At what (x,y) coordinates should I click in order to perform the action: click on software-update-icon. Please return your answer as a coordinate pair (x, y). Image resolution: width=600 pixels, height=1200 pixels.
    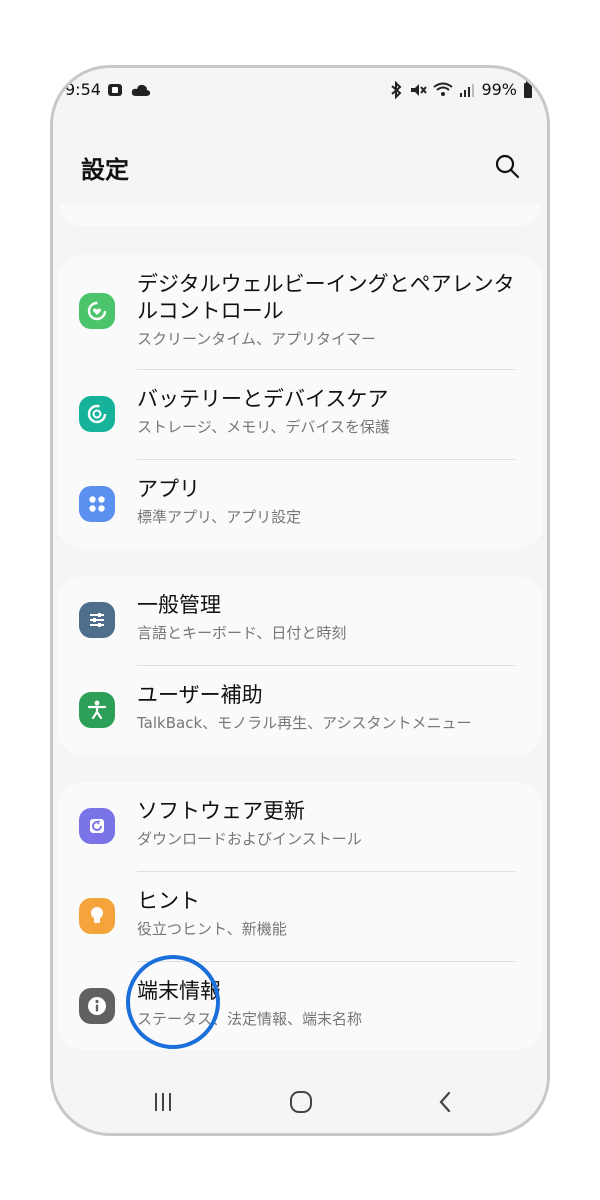
    Looking at the image, I should click on (97, 826).